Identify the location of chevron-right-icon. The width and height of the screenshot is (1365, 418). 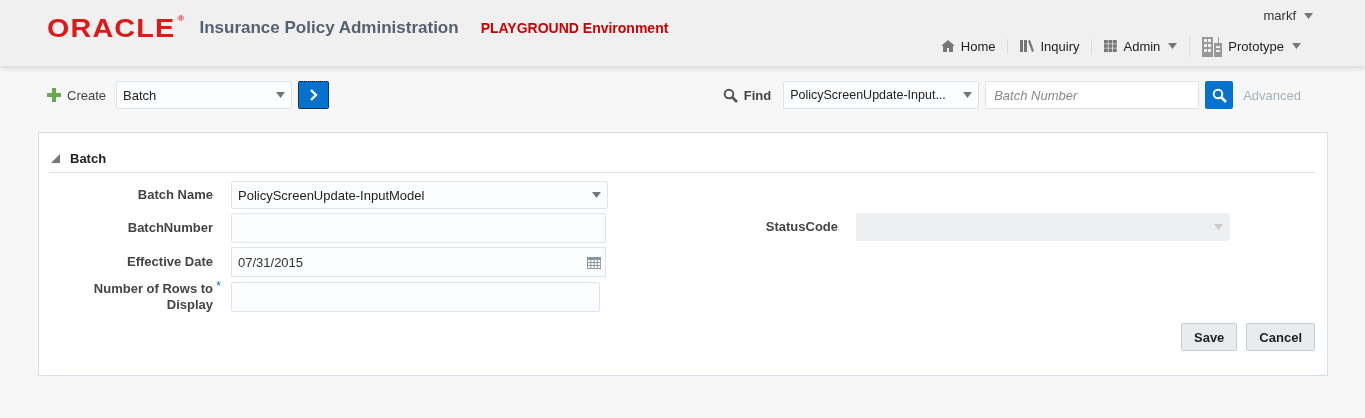
(313, 95).